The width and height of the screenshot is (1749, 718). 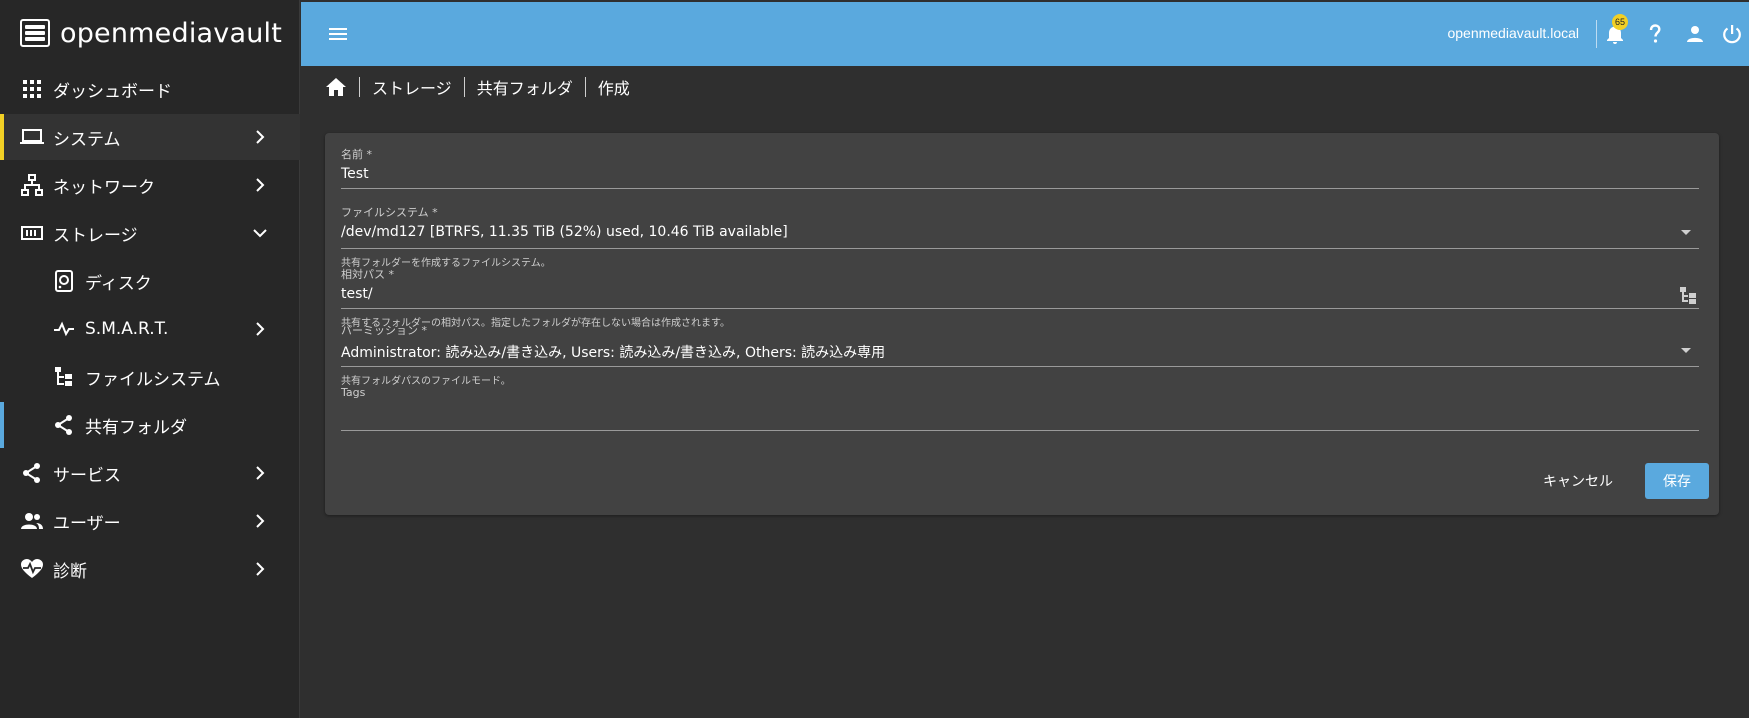 What do you see at coordinates (1020, 366) in the screenshot?
I see `permissions-underline` at bounding box center [1020, 366].